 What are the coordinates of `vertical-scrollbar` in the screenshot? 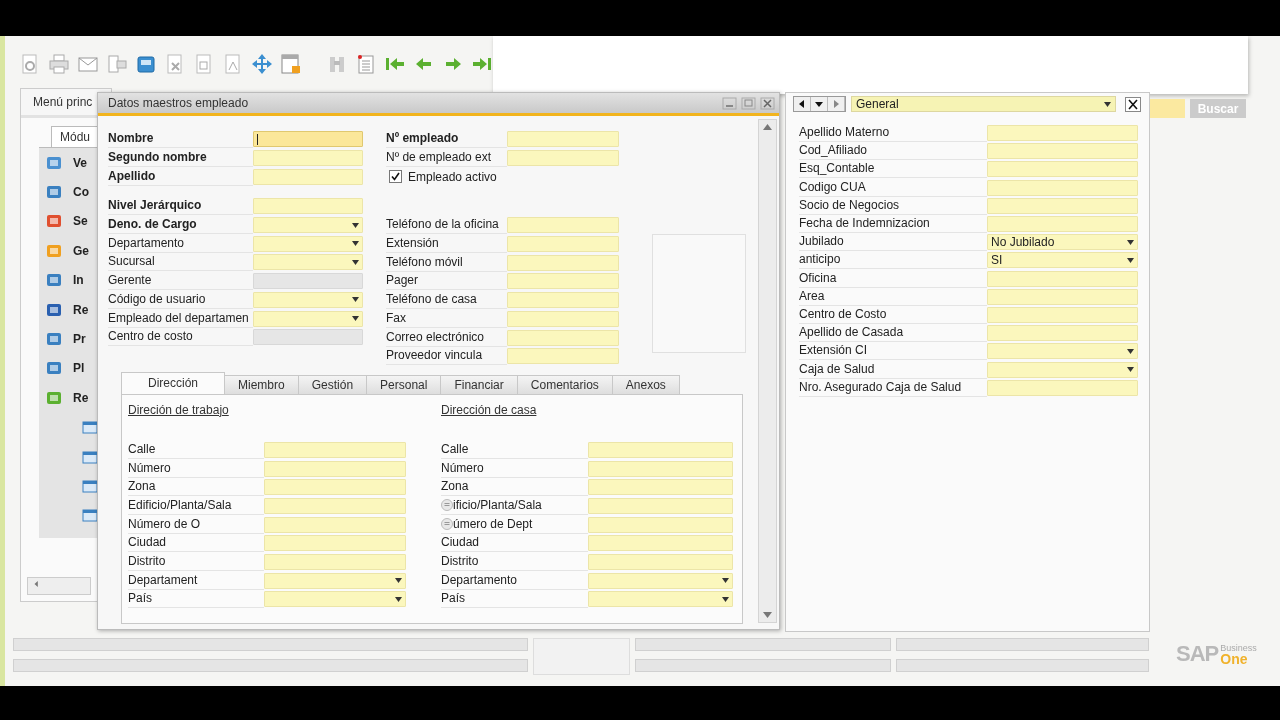 It's located at (767, 371).